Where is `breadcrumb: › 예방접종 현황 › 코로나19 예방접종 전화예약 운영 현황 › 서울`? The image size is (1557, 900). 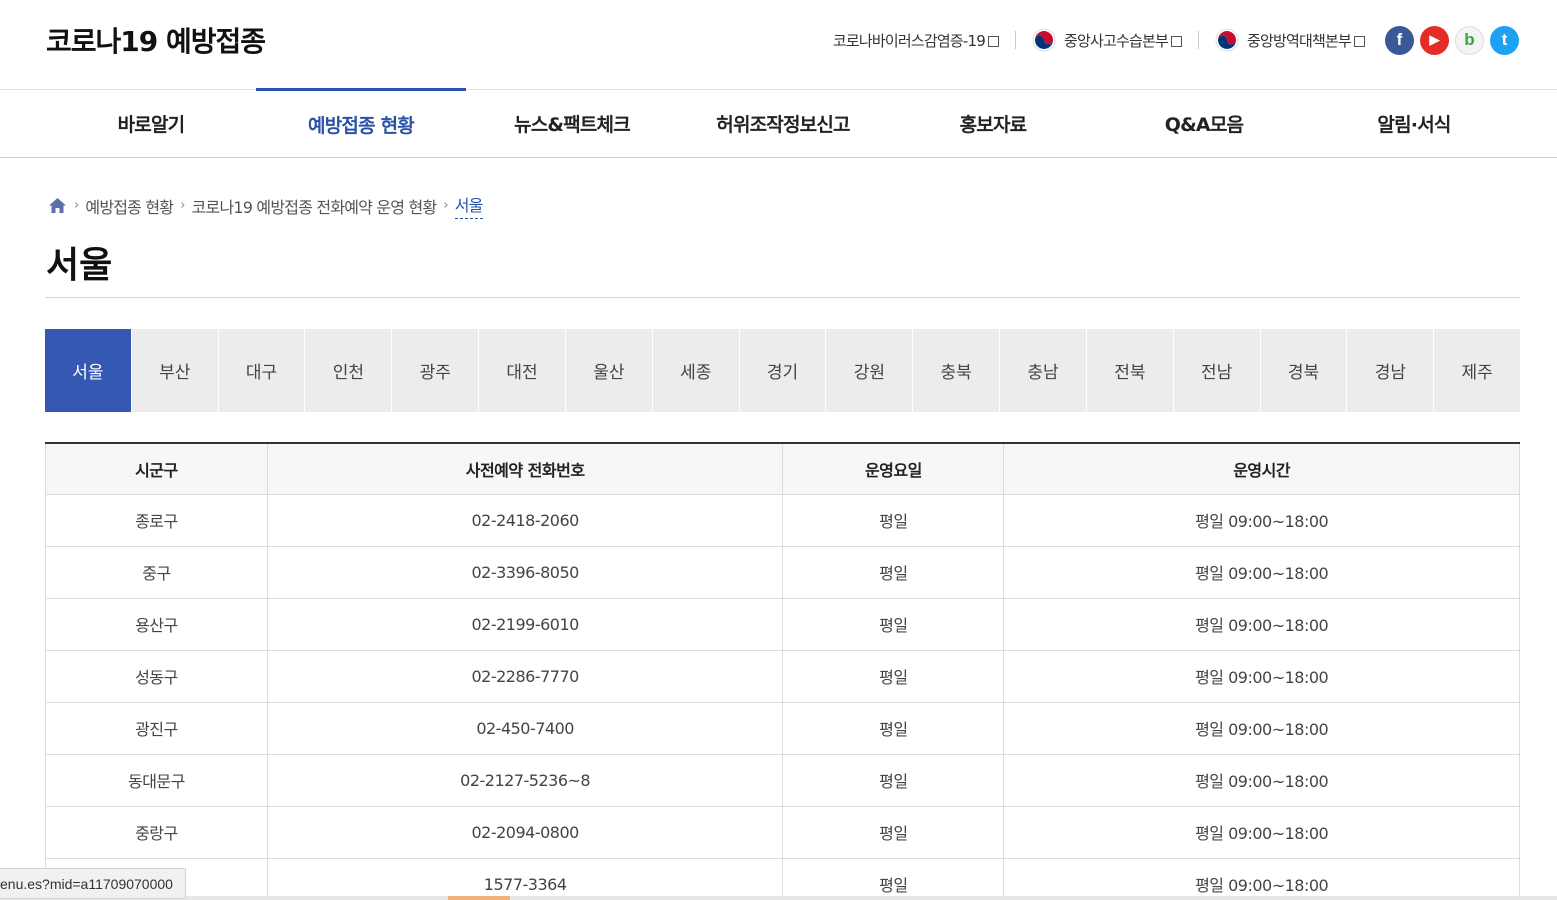 breadcrumb: › 예방접종 현황 › 코로나19 예방접종 전화예약 운영 현황 › 서울 is located at coordinates (265, 205).